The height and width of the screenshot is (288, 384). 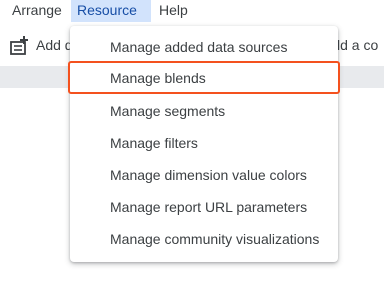 What do you see at coordinates (204, 207) in the screenshot?
I see `menu-item-manage-report-url-parameters: Manage report URL parameters` at bounding box center [204, 207].